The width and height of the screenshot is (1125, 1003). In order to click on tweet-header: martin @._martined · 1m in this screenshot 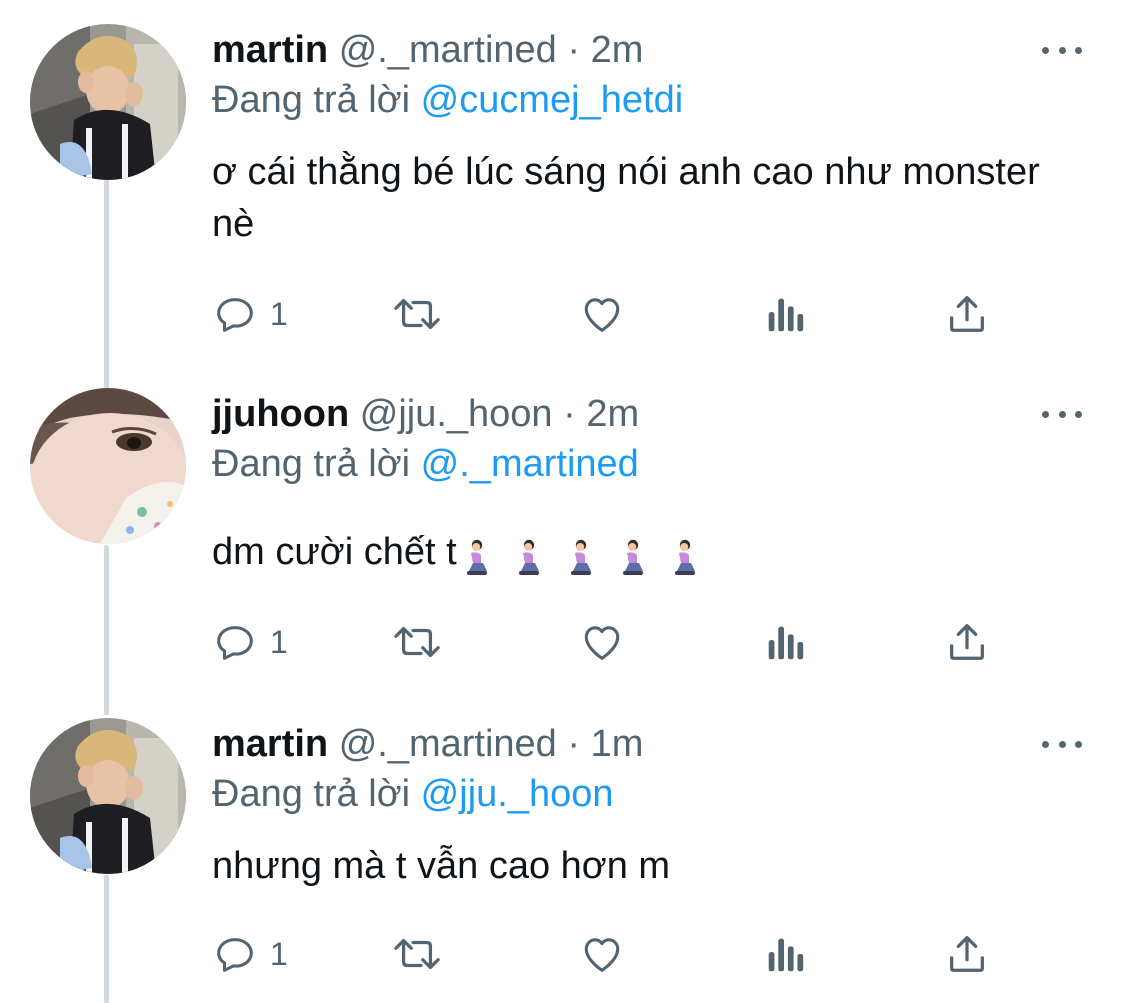, I will do `click(427, 744)`.